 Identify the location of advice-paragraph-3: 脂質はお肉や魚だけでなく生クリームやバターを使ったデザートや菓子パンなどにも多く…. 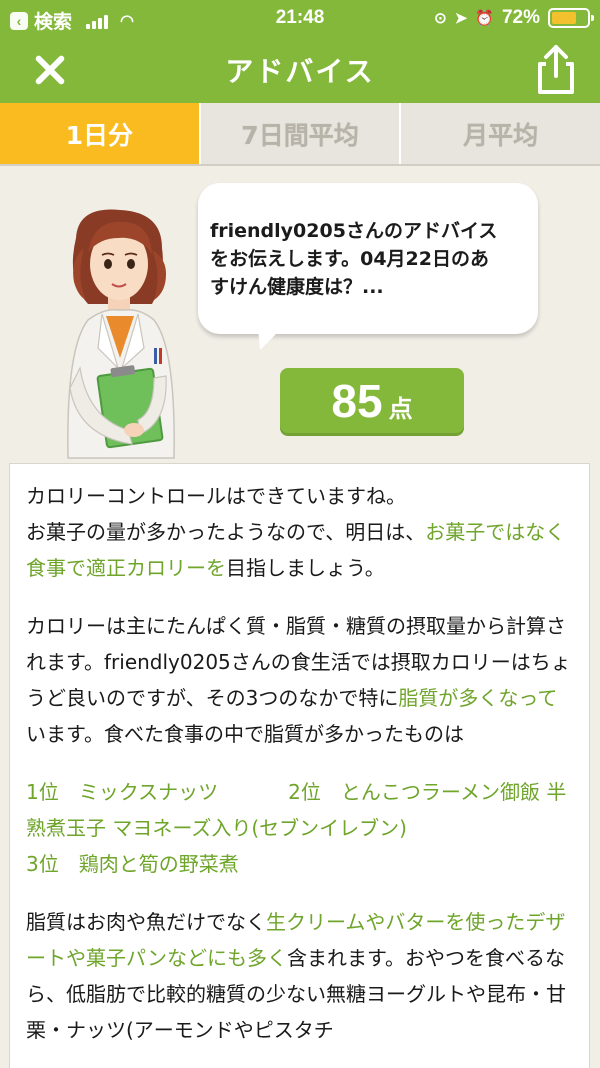
(301, 976).